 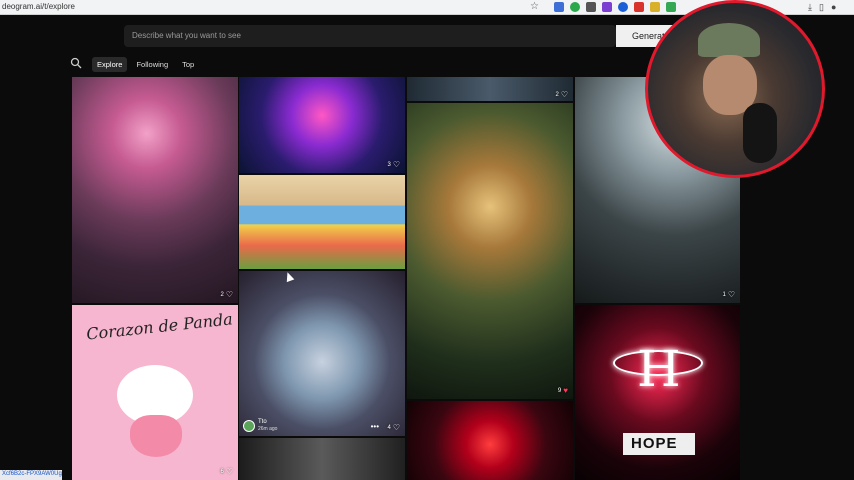 What do you see at coordinates (188, 64) in the screenshot?
I see `tab-top: Top` at bounding box center [188, 64].